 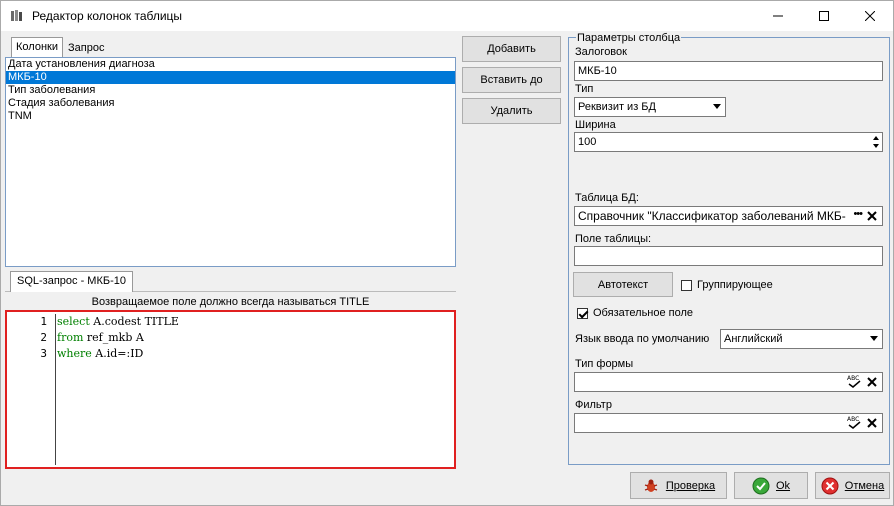 I want to click on title-bar: Редактор колонок таблицы, so click(x=447, y=16).